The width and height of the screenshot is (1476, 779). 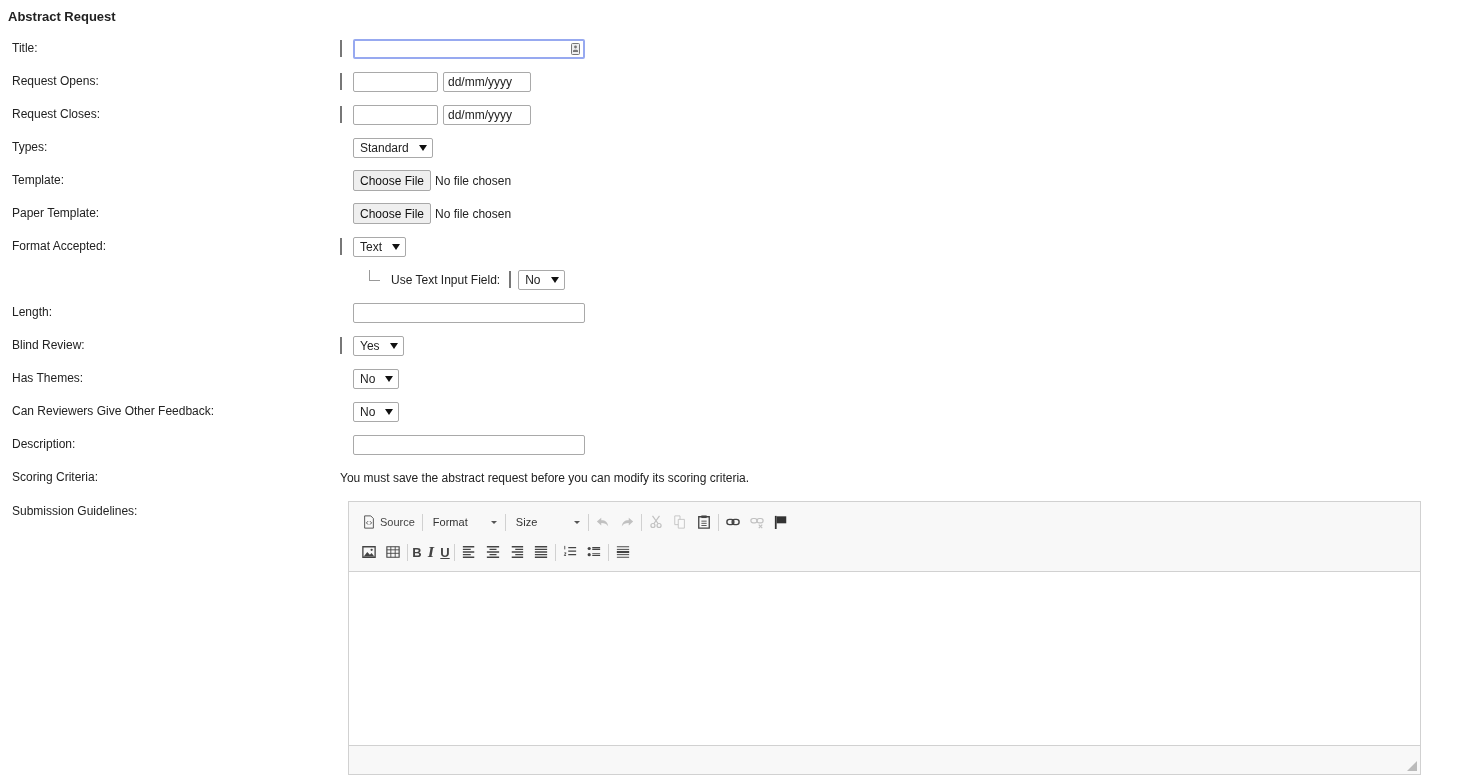 What do you see at coordinates (388, 522) in the screenshot?
I see `source-button: Source` at bounding box center [388, 522].